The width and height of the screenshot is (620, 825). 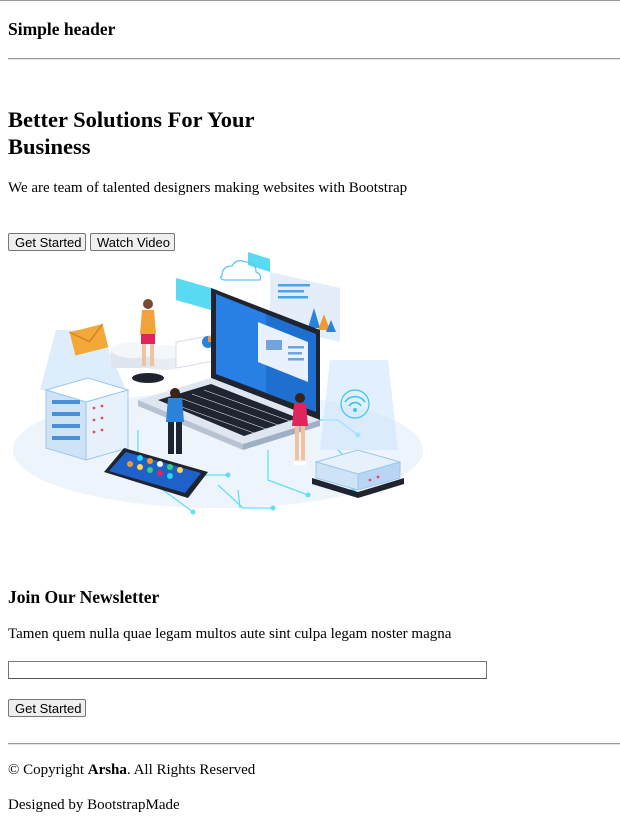 What do you see at coordinates (132, 242) in the screenshot?
I see `watch-video-button: Watch Video` at bounding box center [132, 242].